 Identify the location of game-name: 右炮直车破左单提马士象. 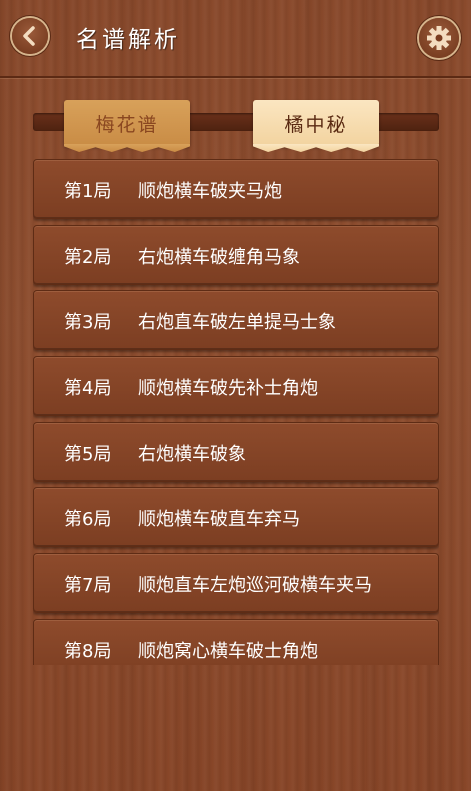
(237, 322).